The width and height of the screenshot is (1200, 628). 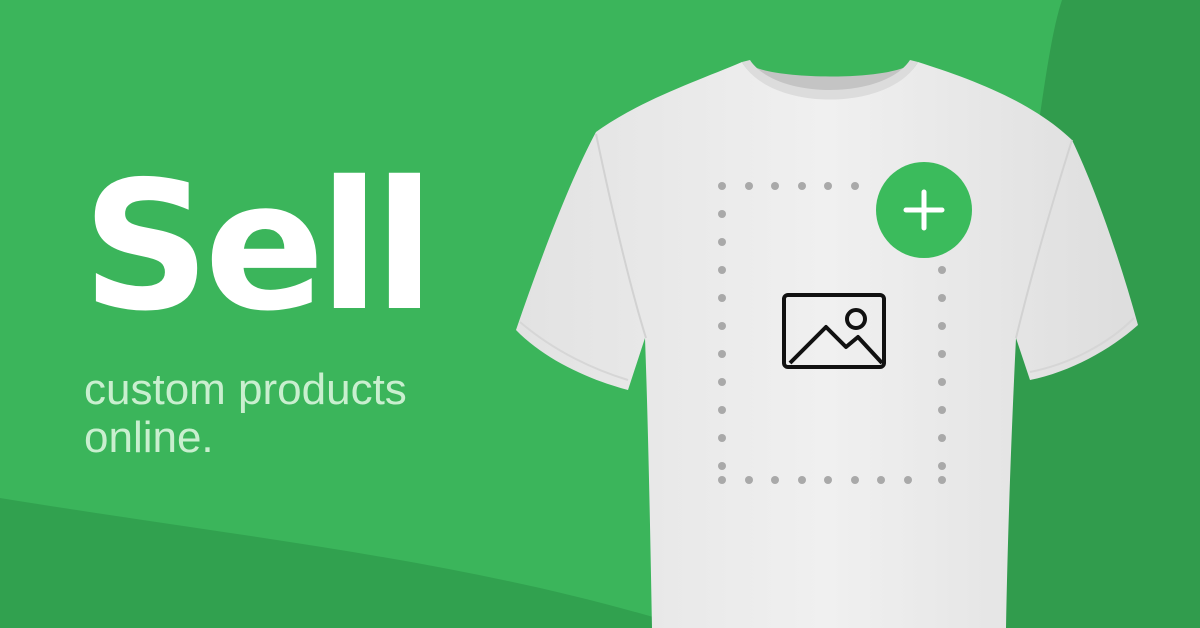 I want to click on plus-icon, so click(x=924, y=210).